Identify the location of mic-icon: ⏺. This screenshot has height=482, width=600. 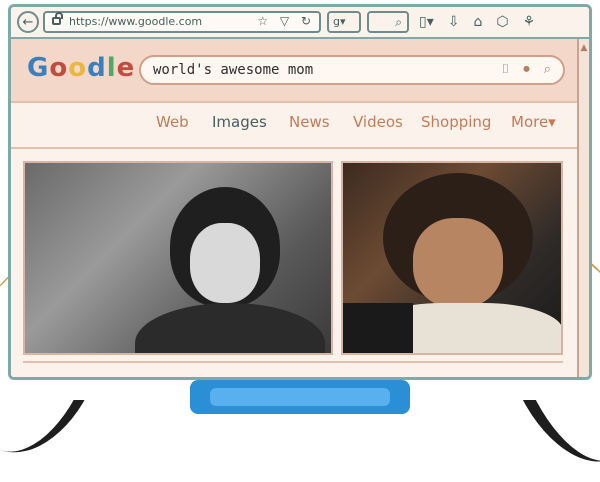
(526, 69).